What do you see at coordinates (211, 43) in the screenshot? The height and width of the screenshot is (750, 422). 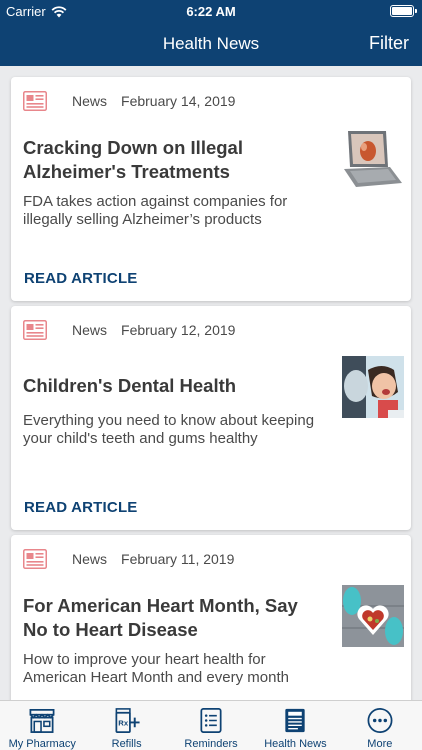 I see `page-title: Health News` at bounding box center [211, 43].